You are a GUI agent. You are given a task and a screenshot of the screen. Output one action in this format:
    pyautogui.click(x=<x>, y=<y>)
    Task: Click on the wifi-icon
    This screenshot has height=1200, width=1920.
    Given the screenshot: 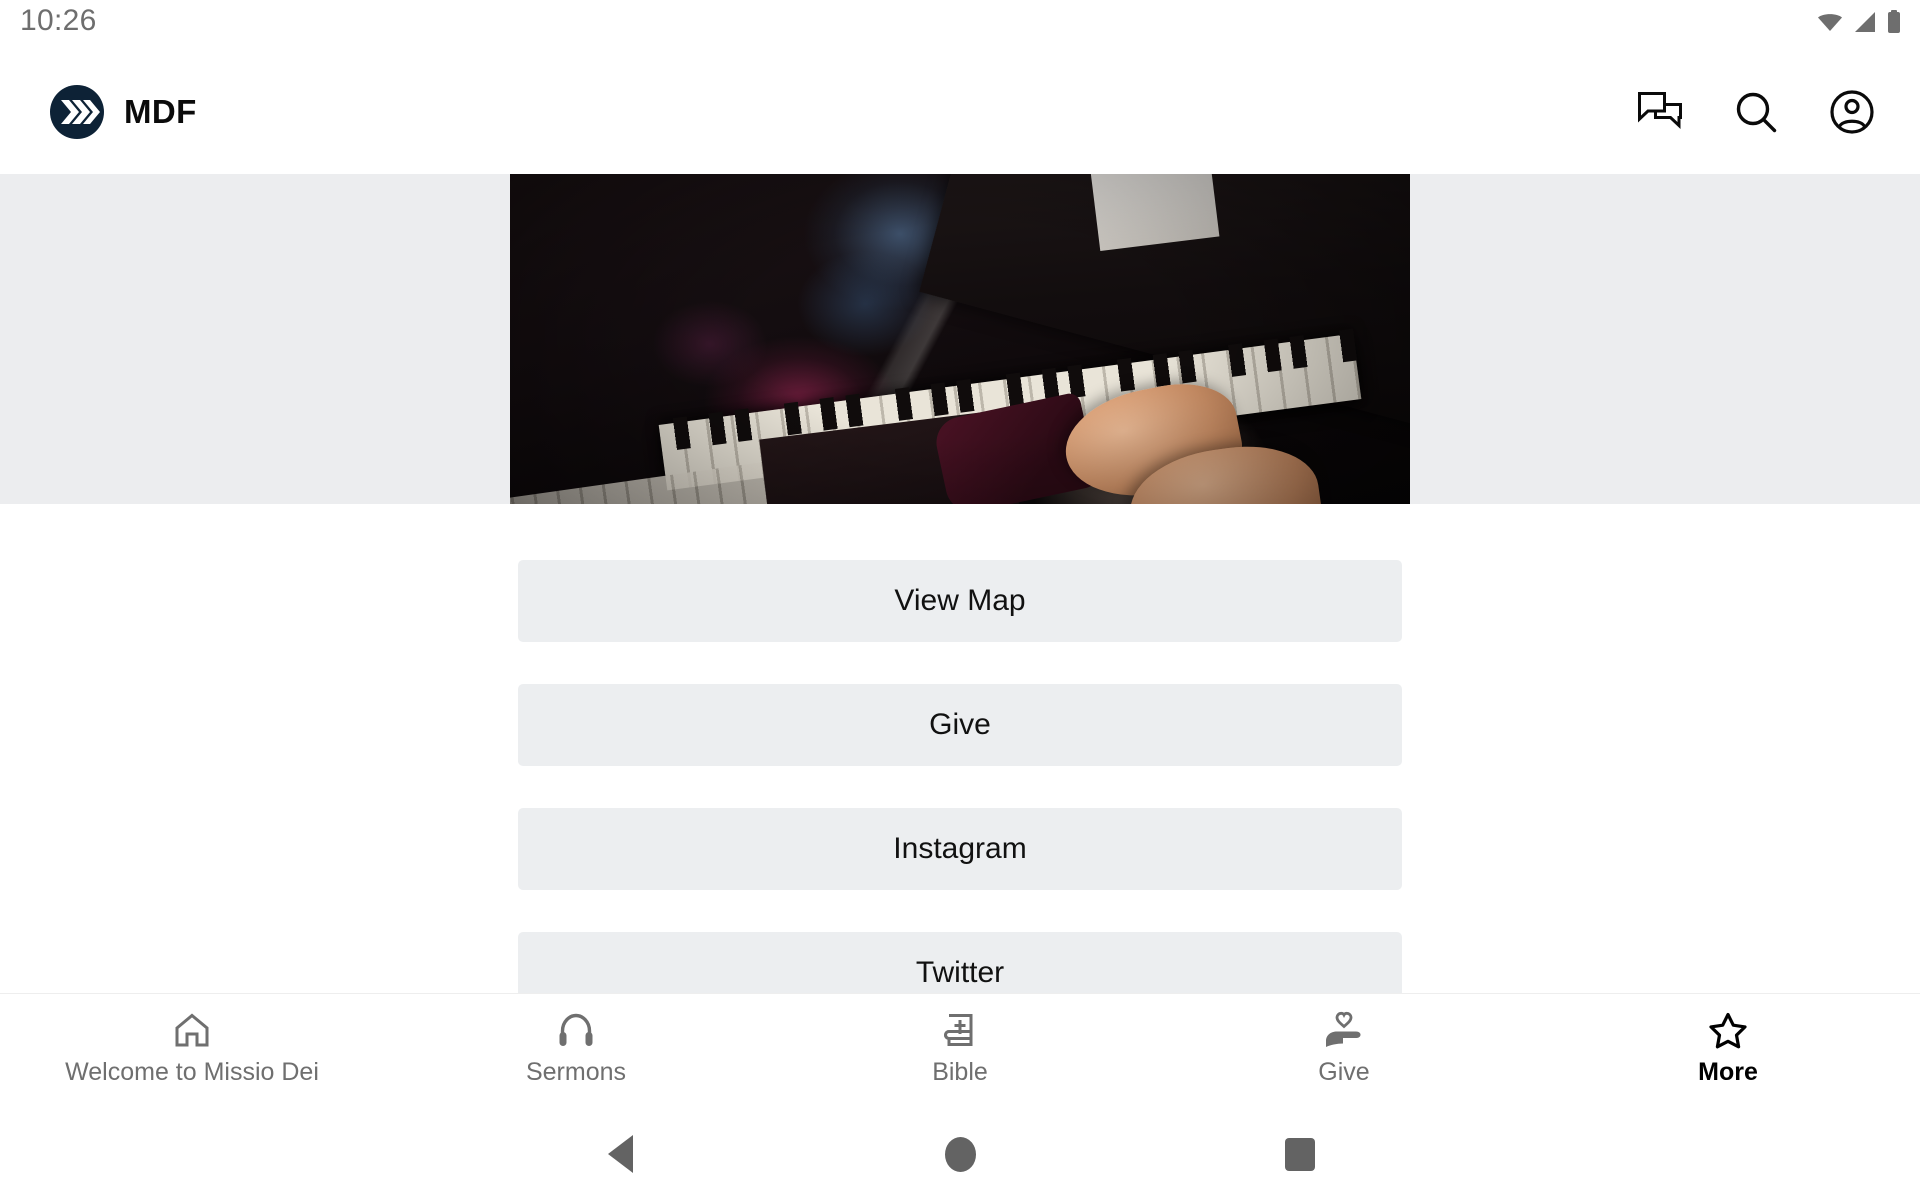 What is the action you would take?
    pyautogui.click(x=1830, y=22)
    